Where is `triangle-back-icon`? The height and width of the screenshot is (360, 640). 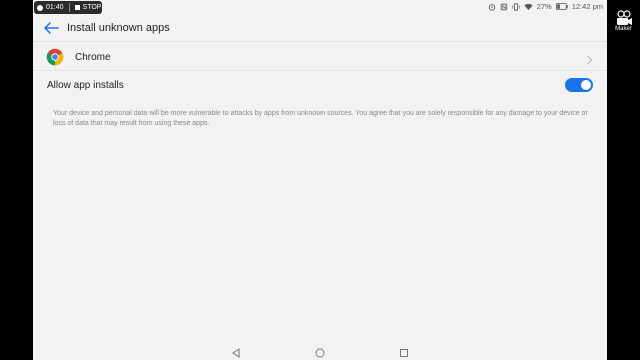
triangle-back-icon is located at coordinates (236, 353).